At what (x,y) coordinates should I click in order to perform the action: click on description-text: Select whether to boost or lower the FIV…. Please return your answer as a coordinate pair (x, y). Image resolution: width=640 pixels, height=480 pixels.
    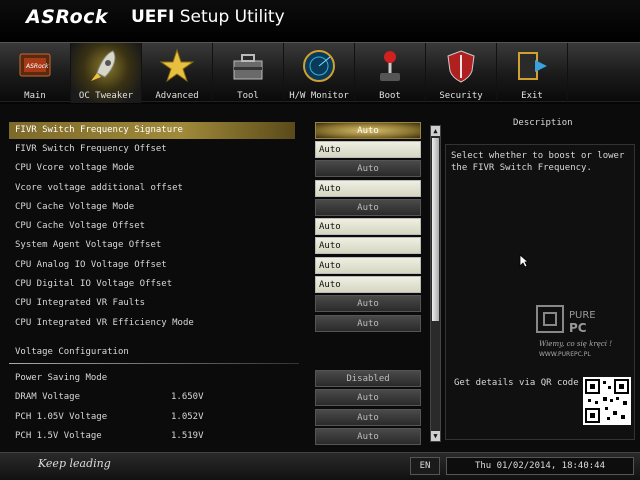
    Looking at the image, I should click on (538, 162).